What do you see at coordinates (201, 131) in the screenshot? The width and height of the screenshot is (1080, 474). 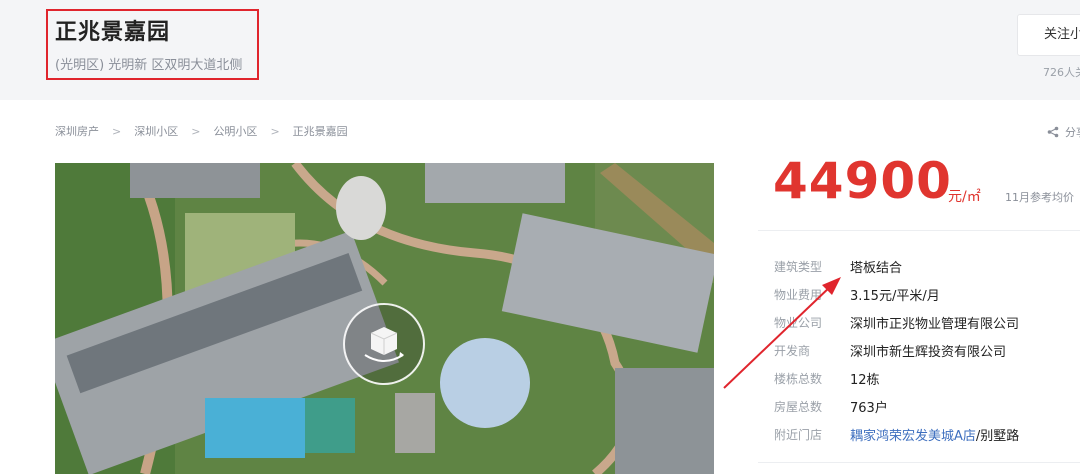 I see `breadcrumb: 深圳房产 > 深圳小区 > 公明小区 > 正兆景嘉园` at bounding box center [201, 131].